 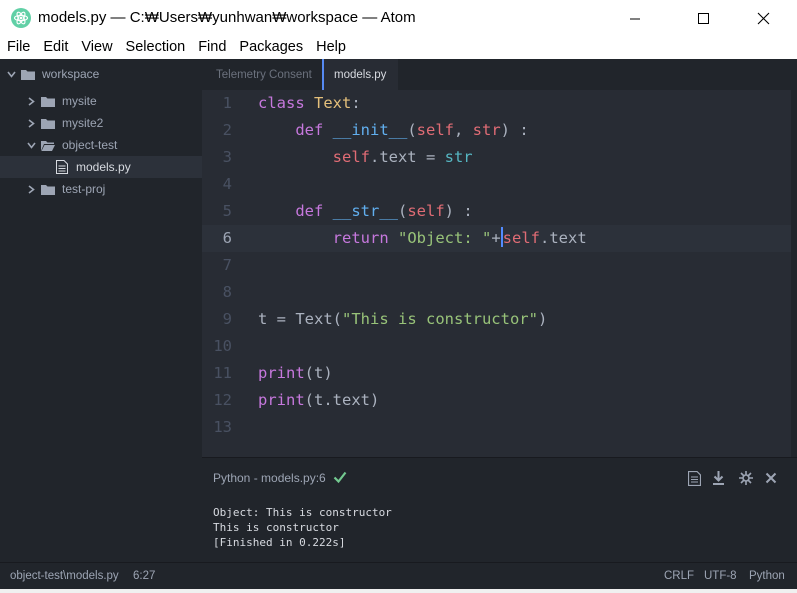 I want to click on output-line: Object: This is constructor, so click(x=302, y=512).